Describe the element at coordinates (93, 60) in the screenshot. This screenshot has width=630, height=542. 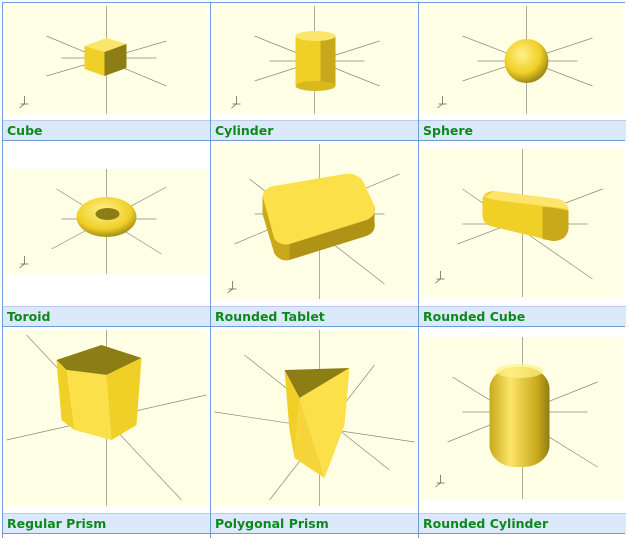
I see `cube-preview-icon` at that location.